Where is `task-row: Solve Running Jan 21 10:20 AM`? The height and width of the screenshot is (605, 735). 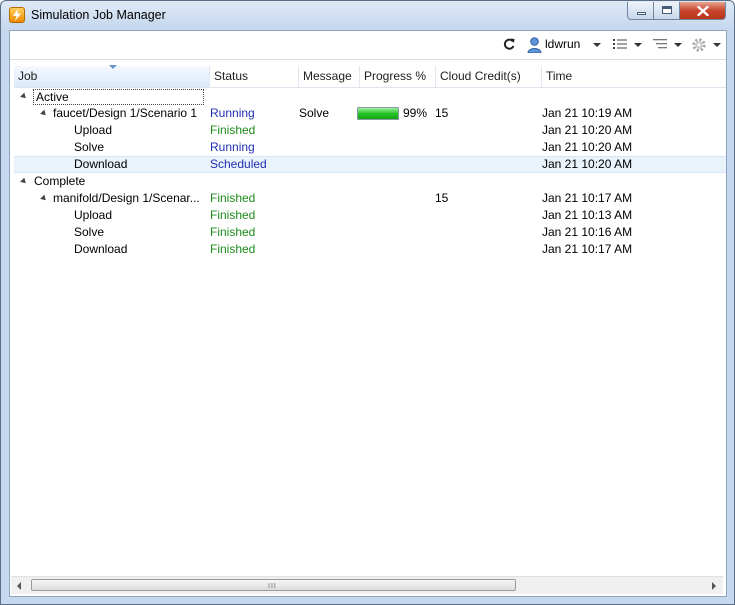
task-row: Solve Running Jan 21 10:20 AM is located at coordinates (370, 147).